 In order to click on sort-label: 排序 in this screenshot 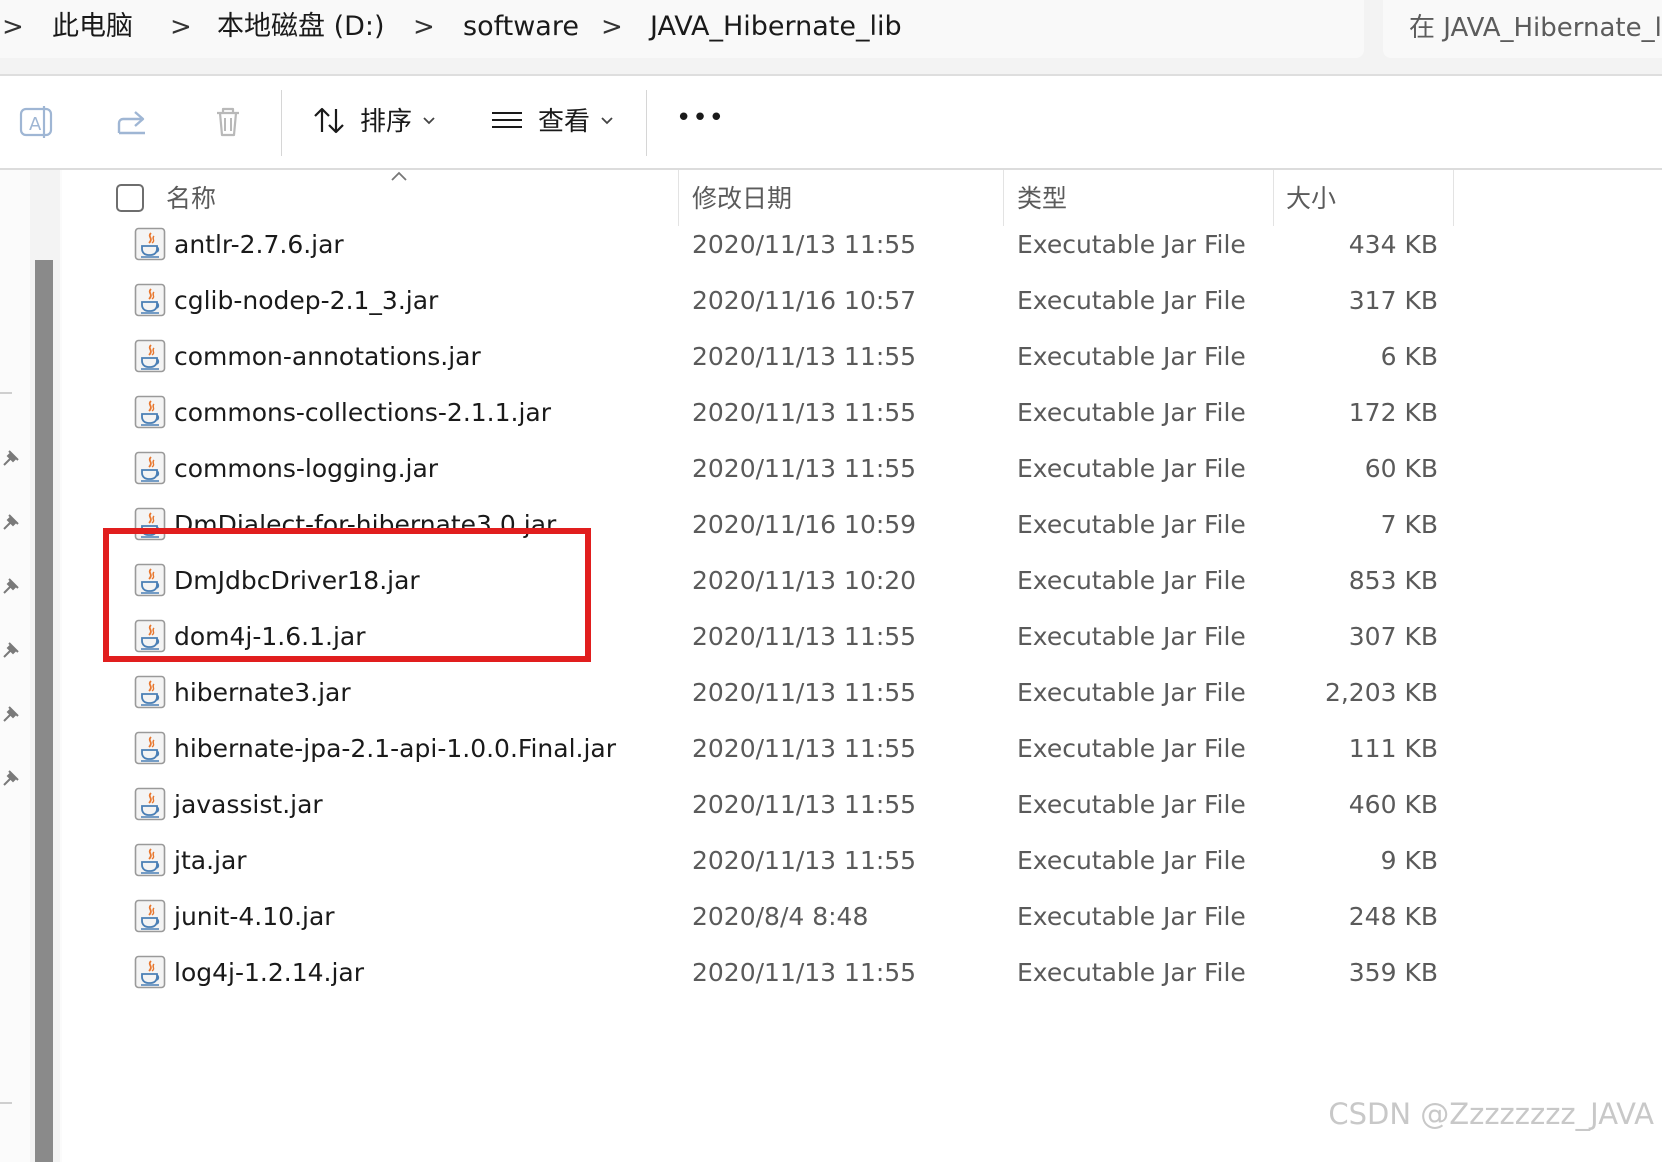, I will do `click(386, 122)`.